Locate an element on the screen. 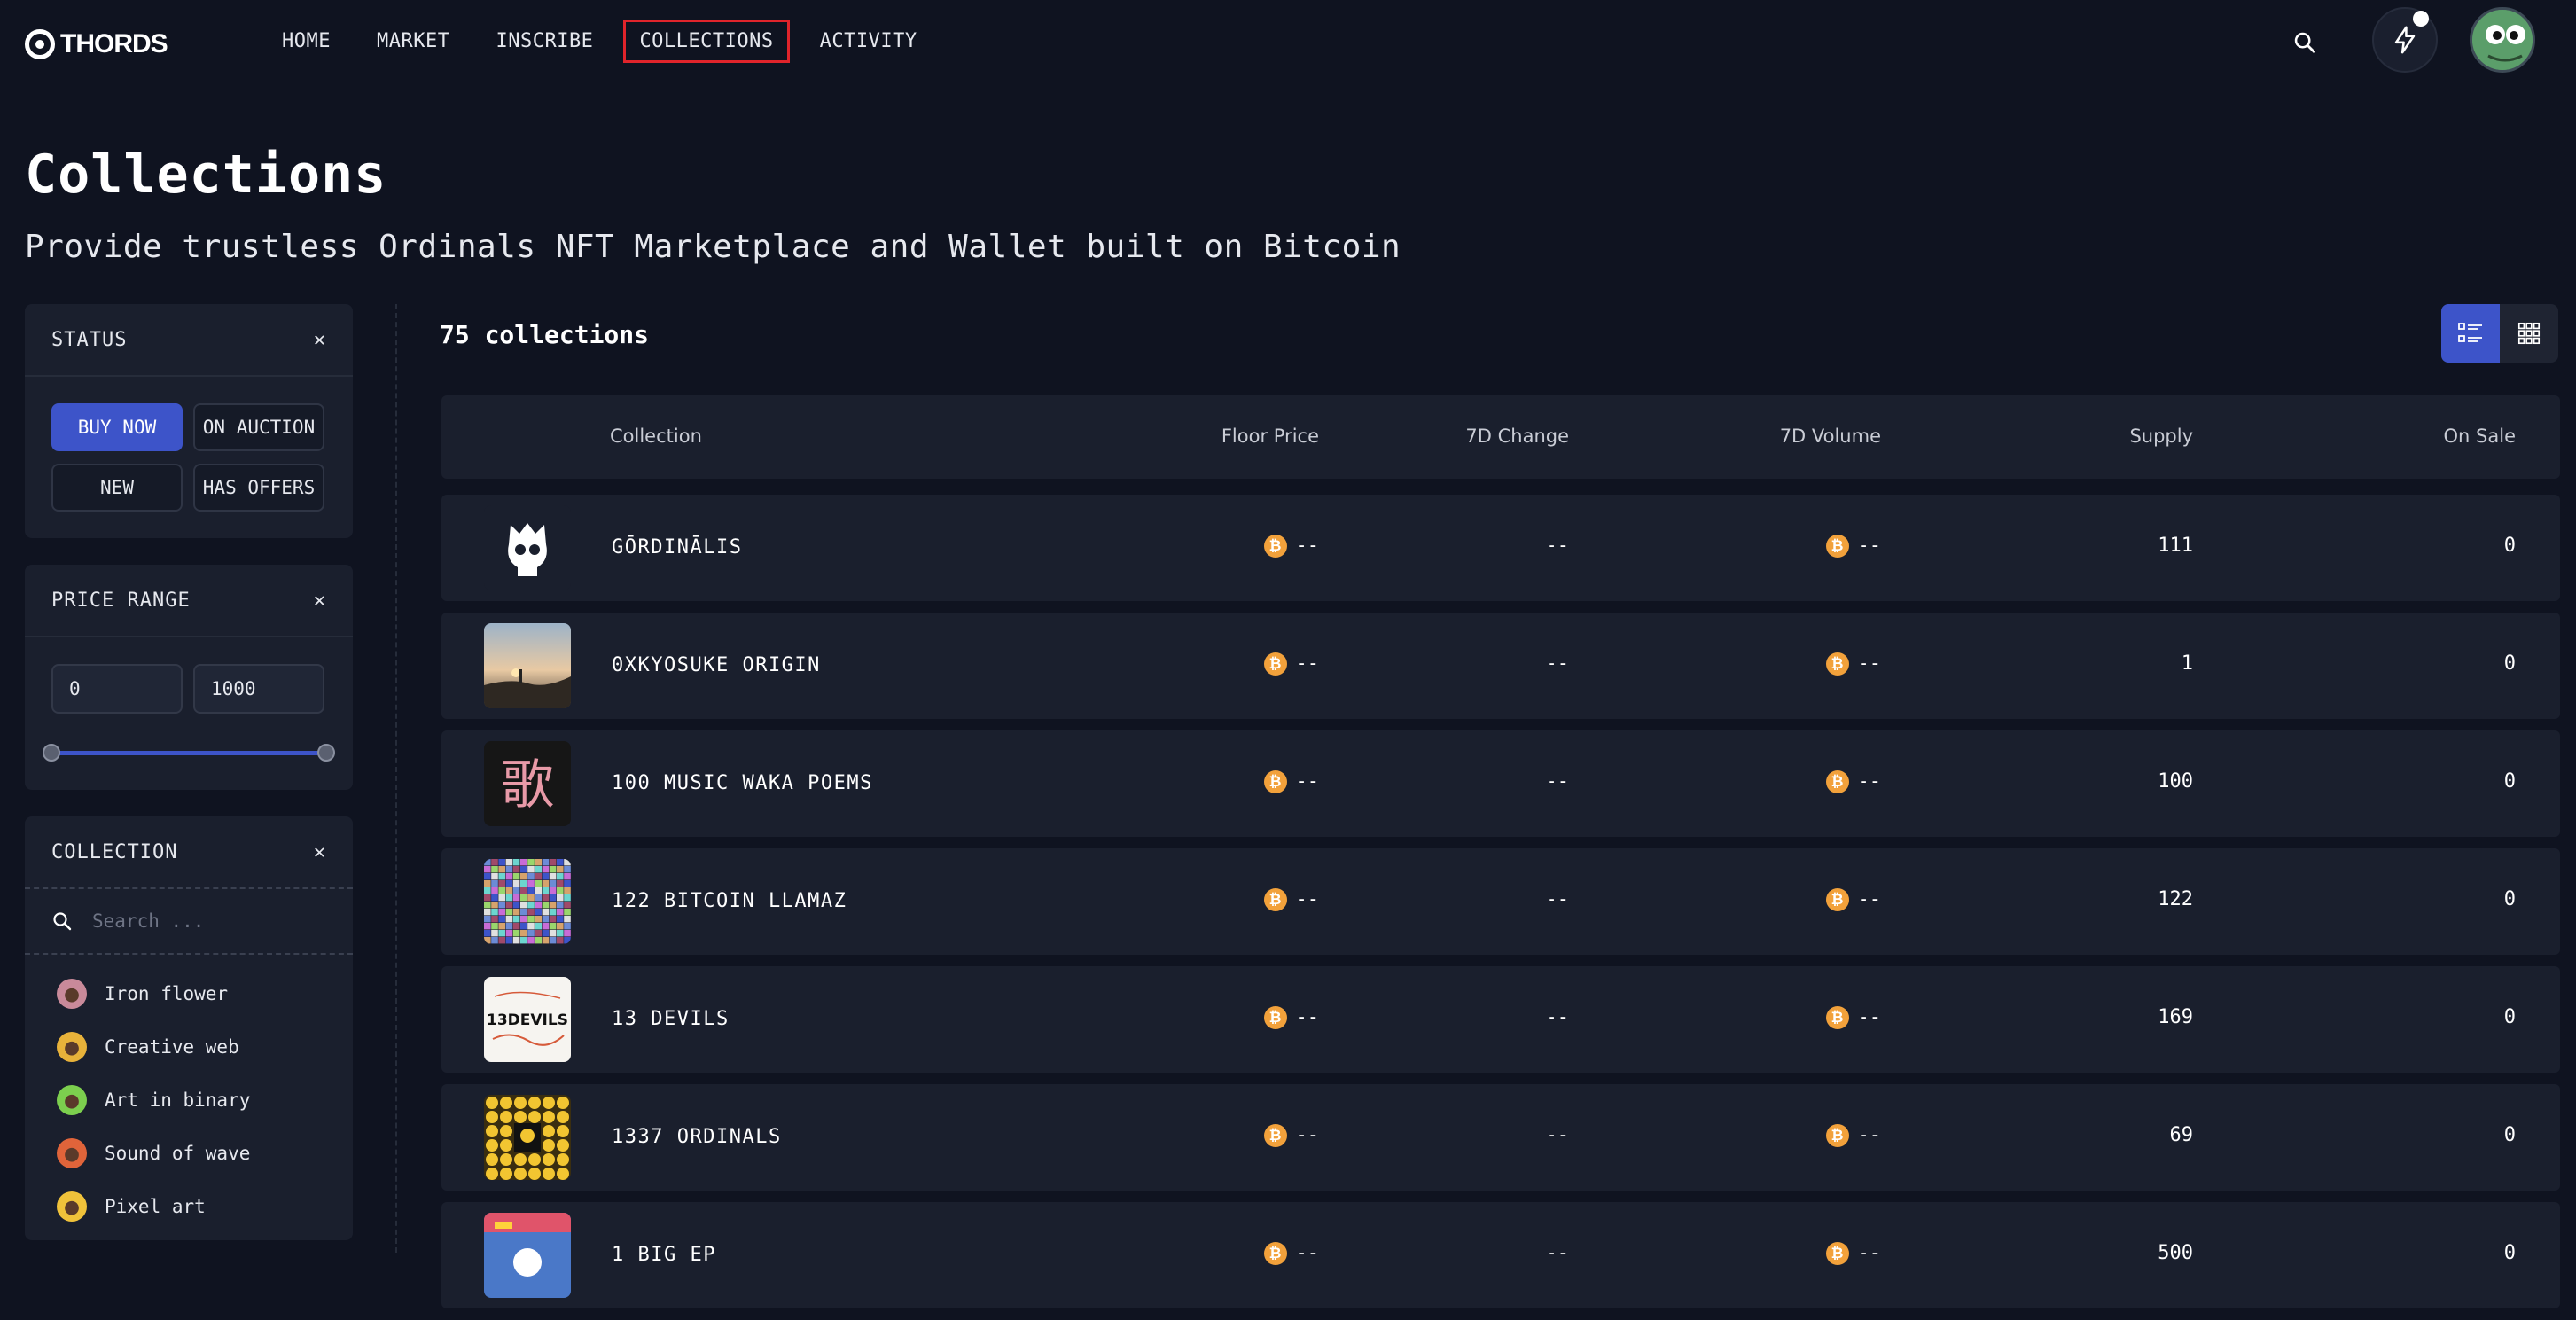 This screenshot has width=2576, height=1320. table-row: 1337 ORDINALS ₿ -- -- ₿ -- 69 0 is located at coordinates (1500, 1137).